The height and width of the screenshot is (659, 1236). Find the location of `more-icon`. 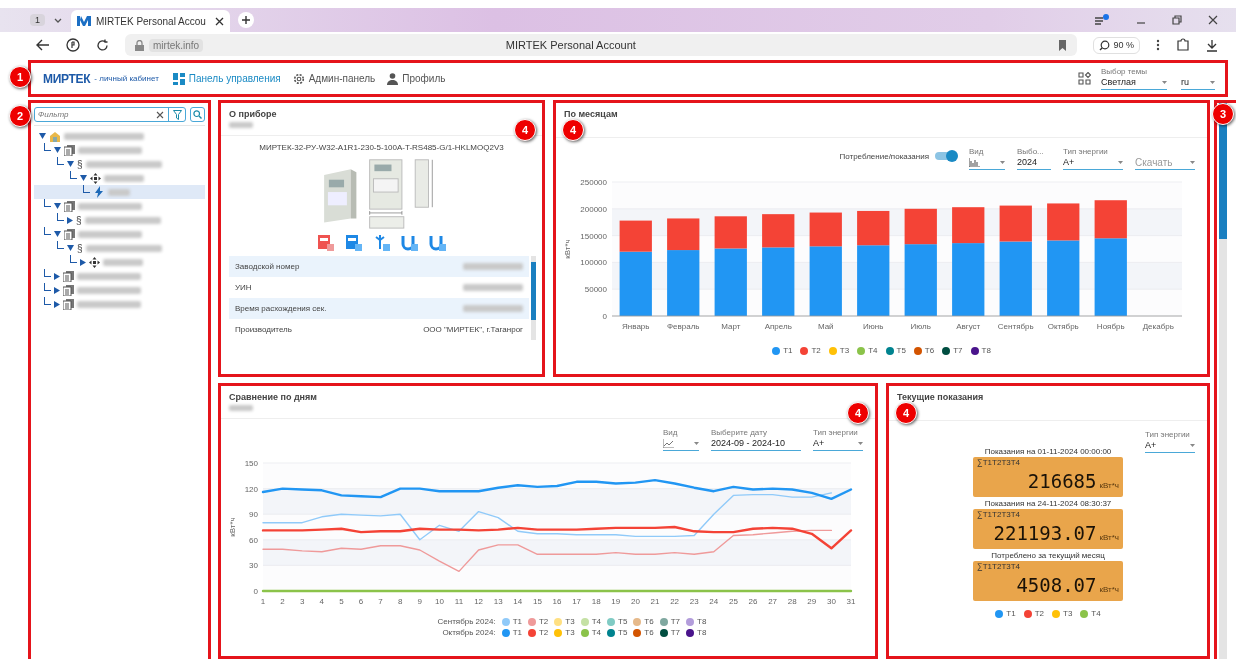

more-icon is located at coordinates (1158, 45).